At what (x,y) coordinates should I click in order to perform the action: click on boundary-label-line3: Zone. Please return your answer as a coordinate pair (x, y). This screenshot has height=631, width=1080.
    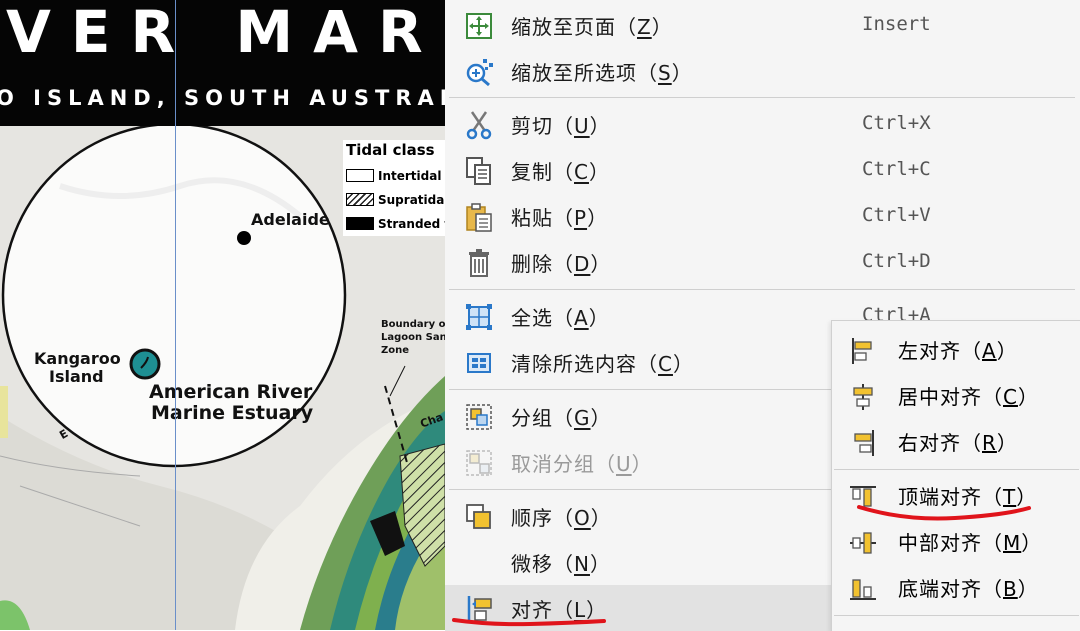
    Looking at the image, I should click on (395, 350).